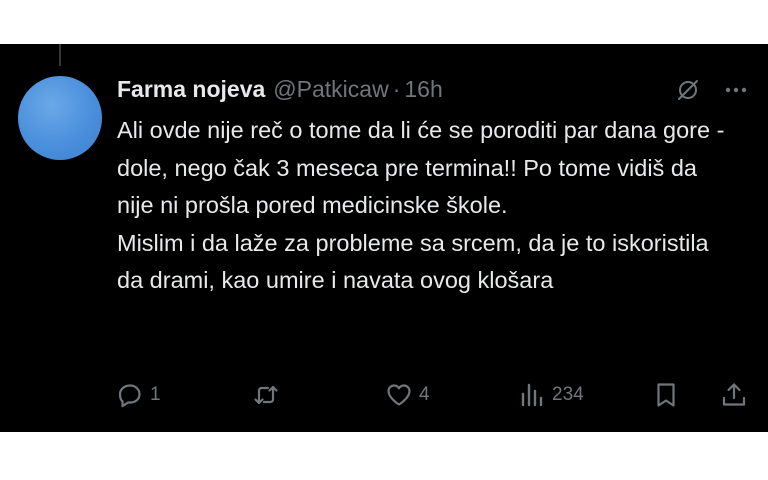 This screenshot has height=480, width=768. What do you see at coordinates (60, 118) in the screenshot?
I see `avatar` at bounding box center [60, 118].